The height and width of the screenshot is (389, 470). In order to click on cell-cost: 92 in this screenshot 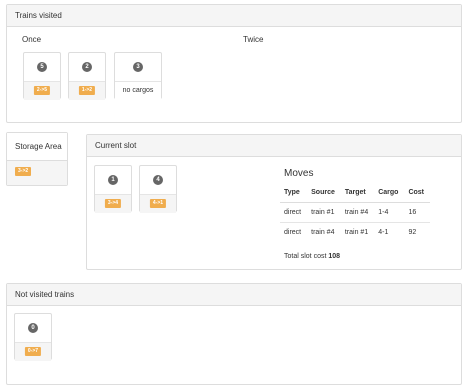, I will do `click(417, 232)`.